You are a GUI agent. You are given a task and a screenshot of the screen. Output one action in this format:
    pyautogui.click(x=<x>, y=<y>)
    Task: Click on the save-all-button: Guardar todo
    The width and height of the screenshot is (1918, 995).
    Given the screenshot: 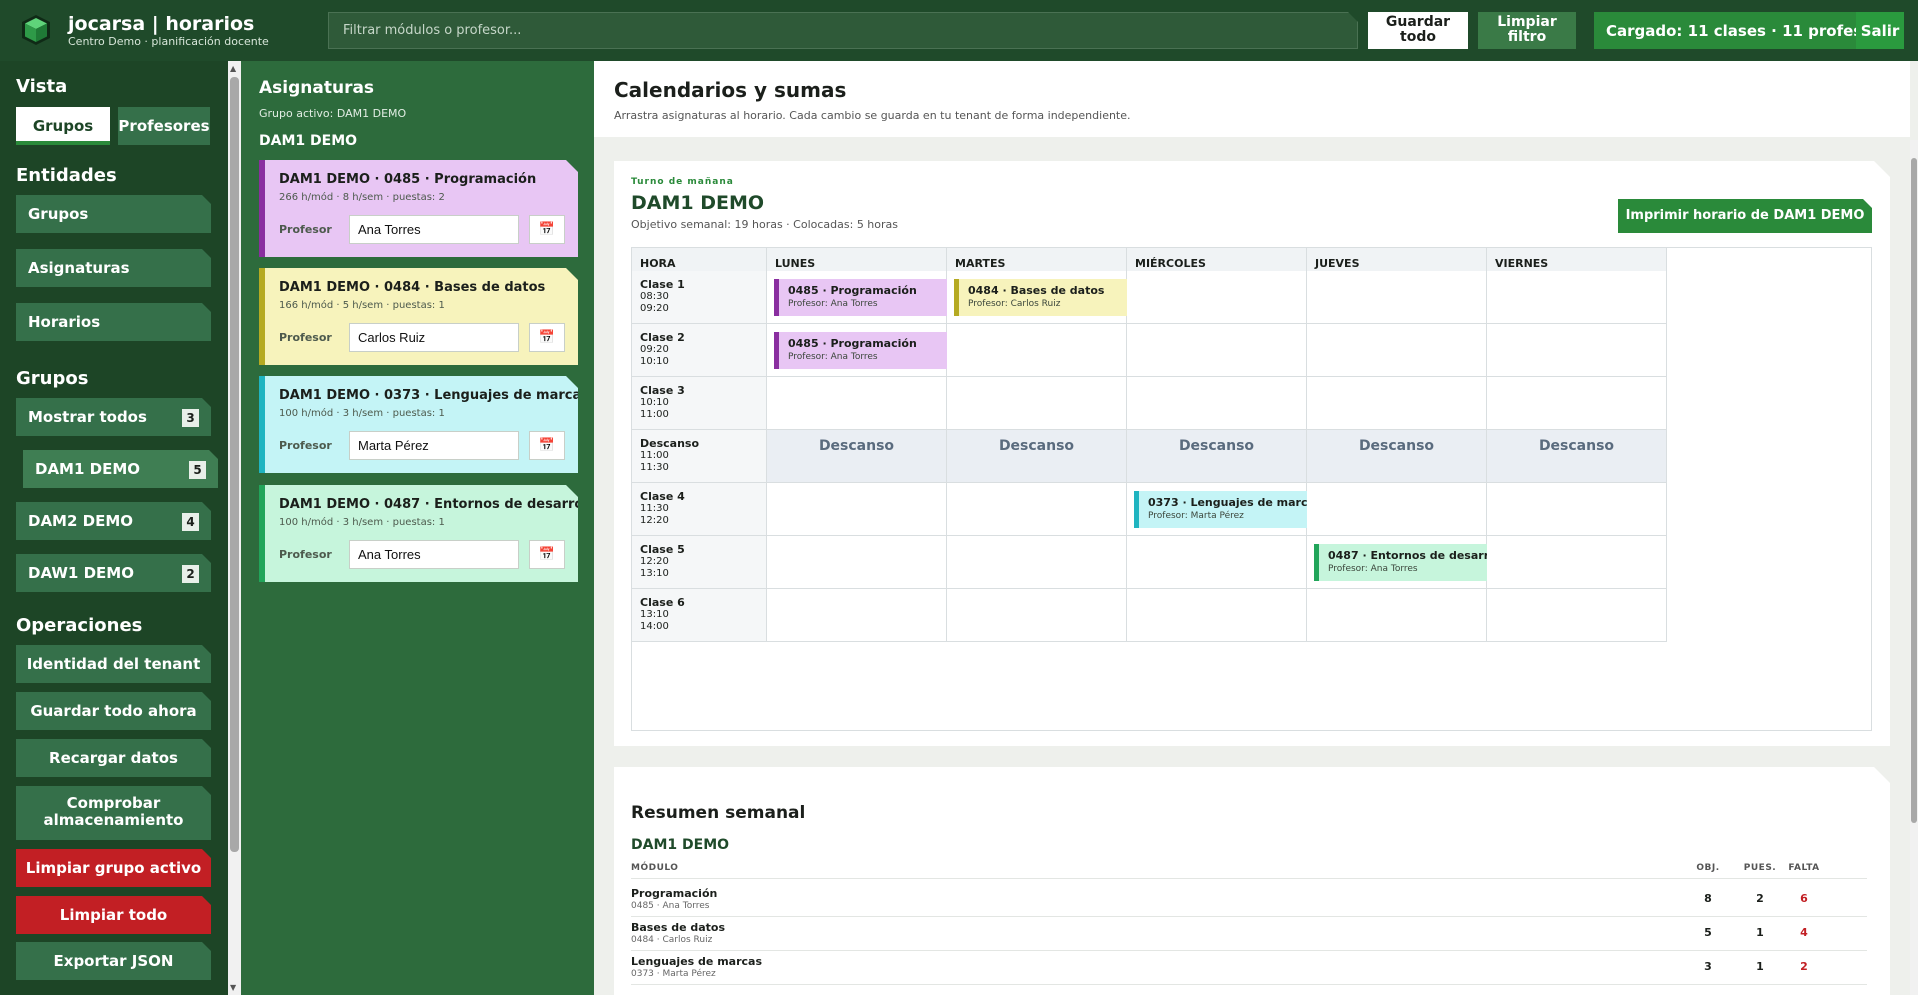 What is the action you would take?
    pyautogui.click(x=1418, y=30)
    